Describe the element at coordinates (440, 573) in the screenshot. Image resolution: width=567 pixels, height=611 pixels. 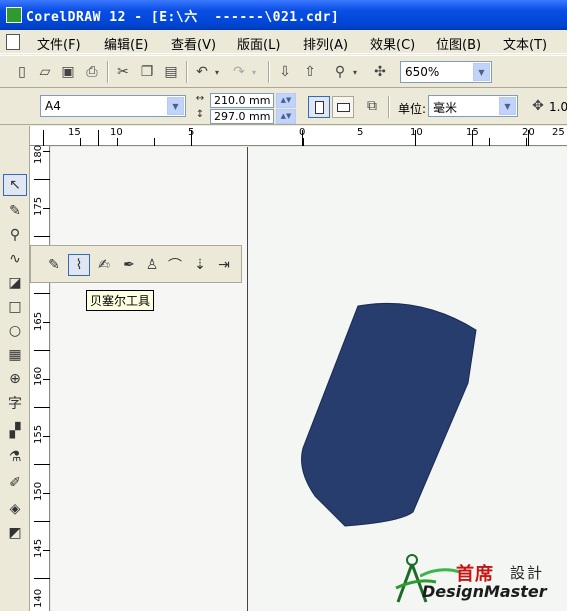
I see `swoosh-icon` at that location.